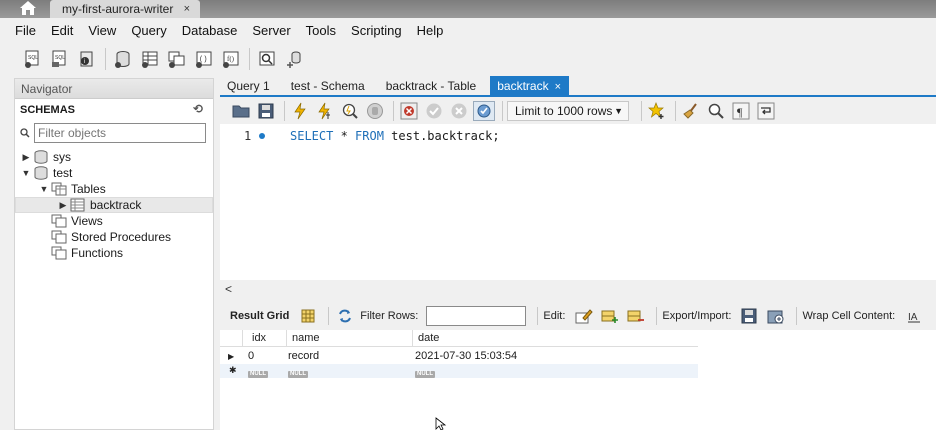 The image size is (936, 430). I want to click on cell-date: 2021-07-30 15:03:54, so click(466, 356).